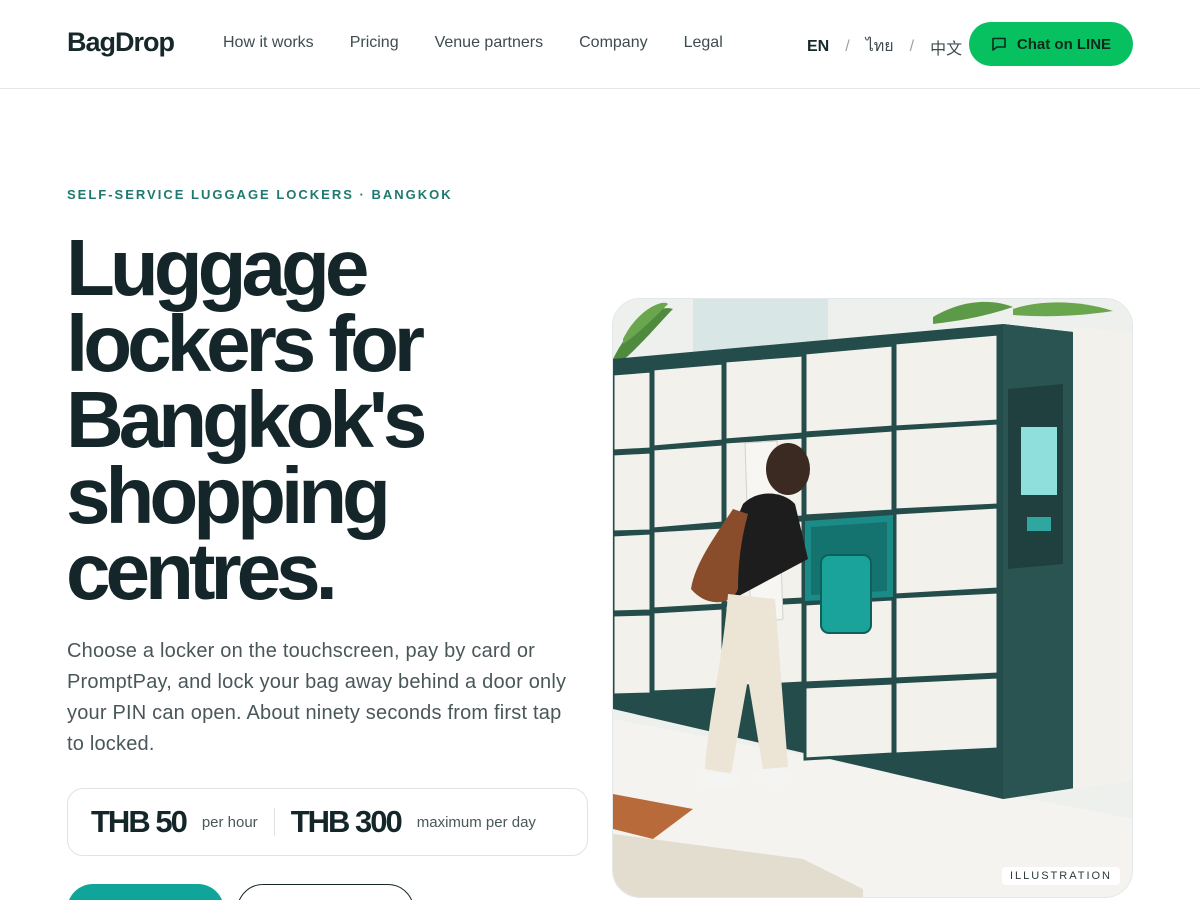  I want to click on hero-eyebrow: SELF-SERVICE LUGGAGE LOCKERS · BANGKOK, so click(260, 194).